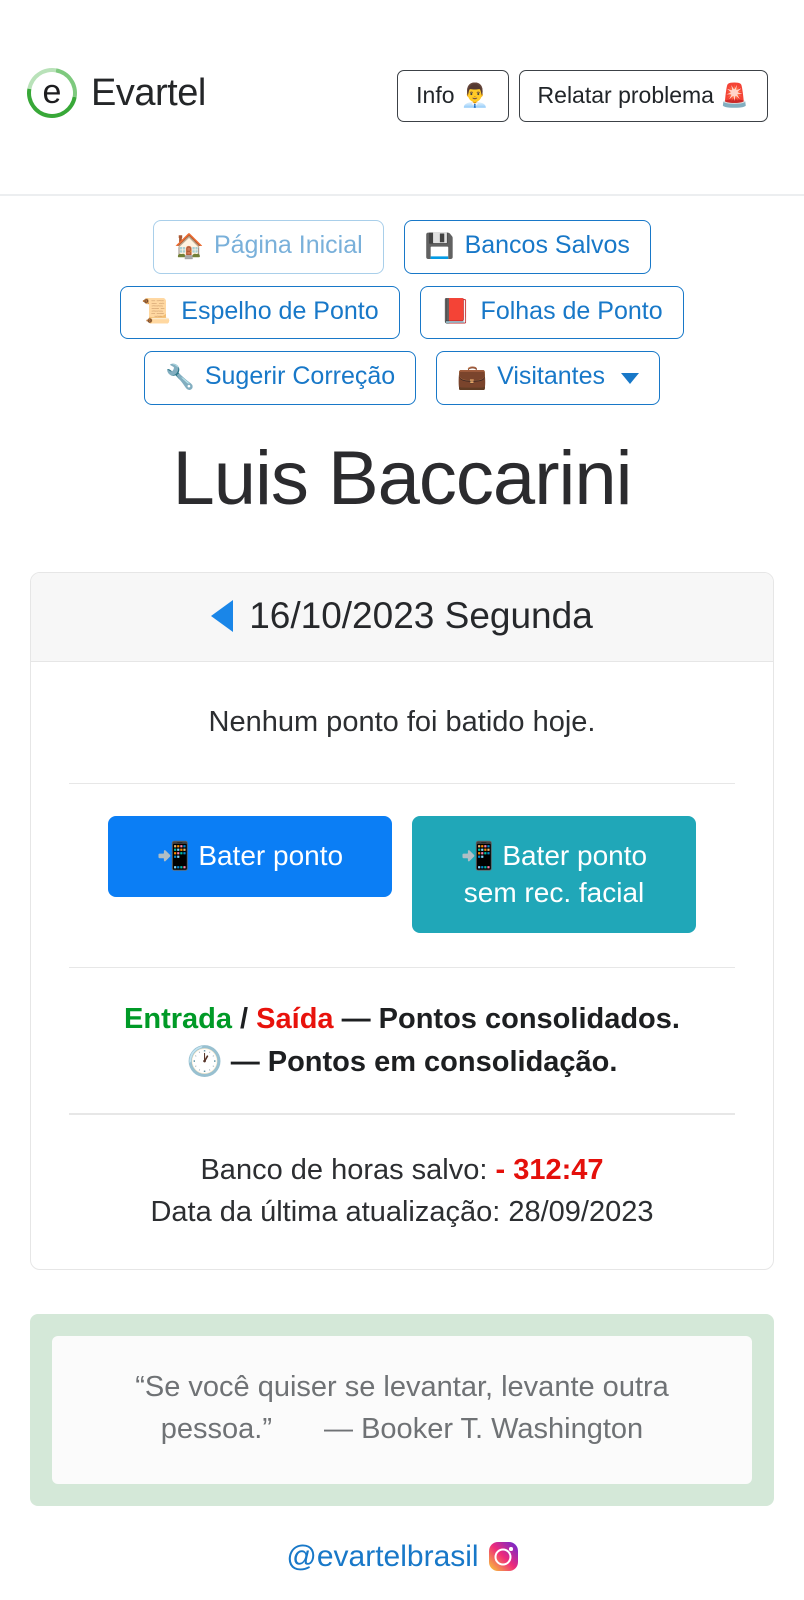 The width and height of the screenshot is (804, 1600). I want to click on office-worker-icon: 👨‍💼, so click(475, 96).